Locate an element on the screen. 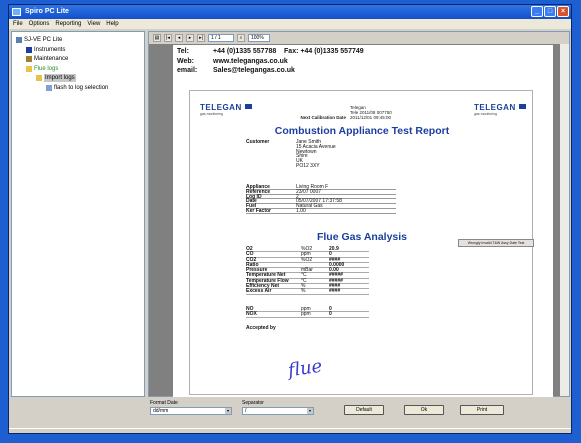 This screenshot has width=581, height=443. header-key: Next Calibration Date is located at coordinates (323, 117).